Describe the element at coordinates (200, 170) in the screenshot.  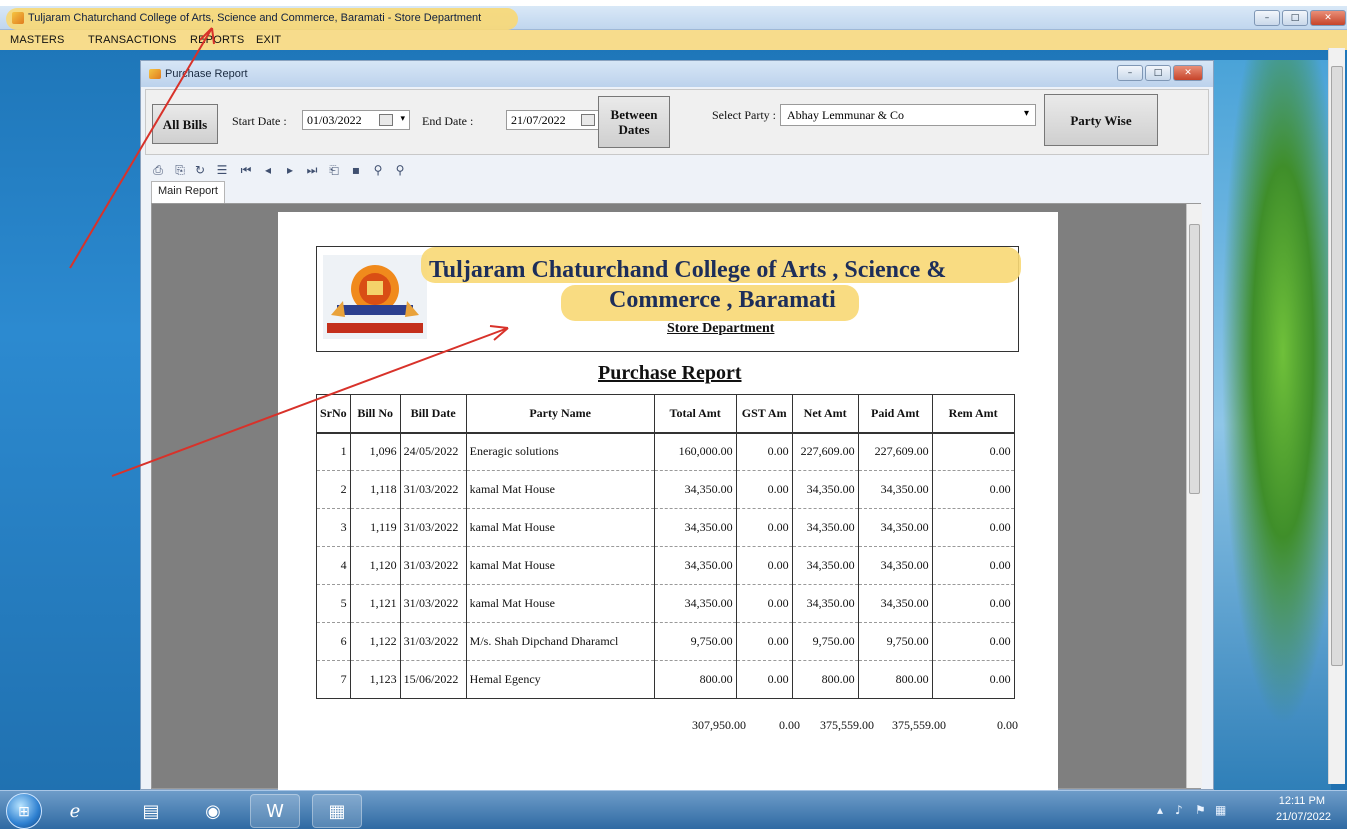
I see `refresh-icon: ↻` at that location.